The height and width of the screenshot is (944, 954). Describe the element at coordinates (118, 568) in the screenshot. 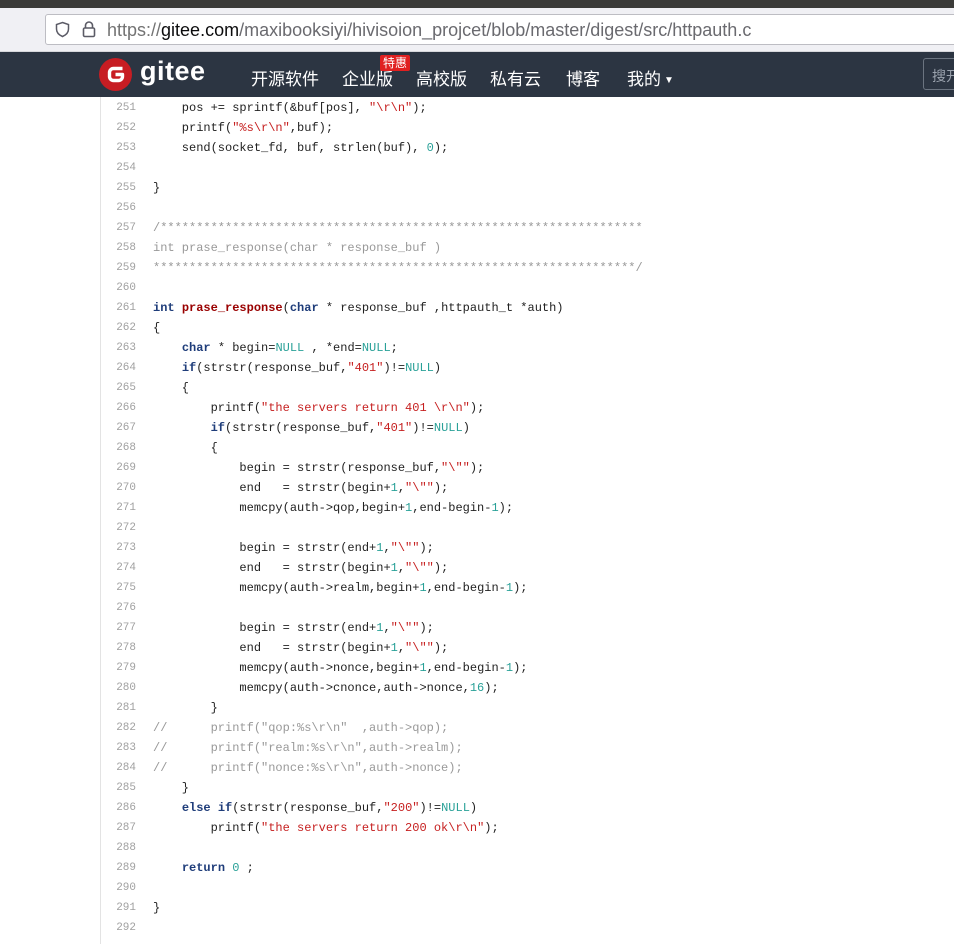

I see `line-number: 274` at that location.